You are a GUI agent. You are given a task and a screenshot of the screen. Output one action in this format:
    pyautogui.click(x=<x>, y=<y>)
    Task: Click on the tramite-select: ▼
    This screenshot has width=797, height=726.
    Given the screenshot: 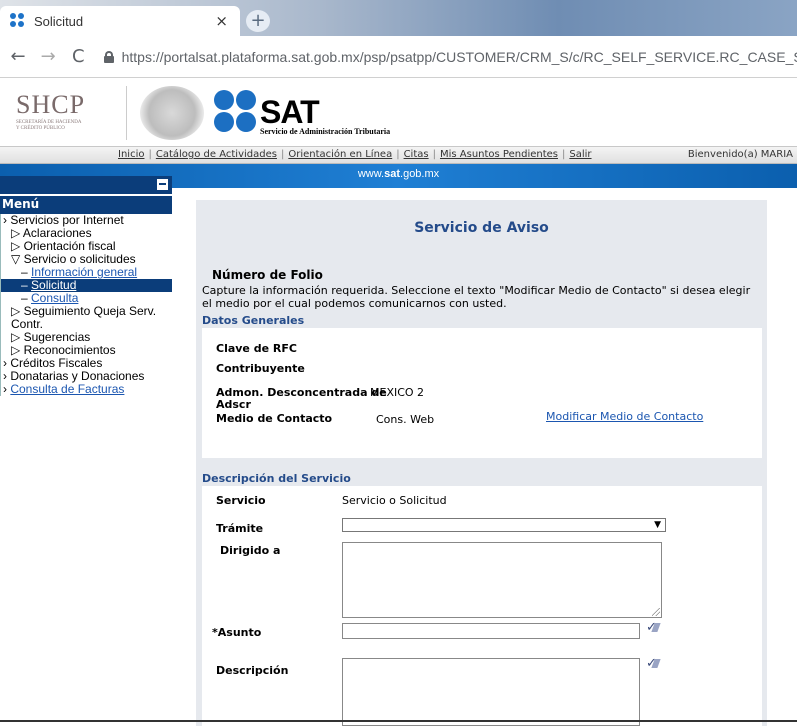 What is the action you would take?
    pyautogui.click(x=504, y=525)
    